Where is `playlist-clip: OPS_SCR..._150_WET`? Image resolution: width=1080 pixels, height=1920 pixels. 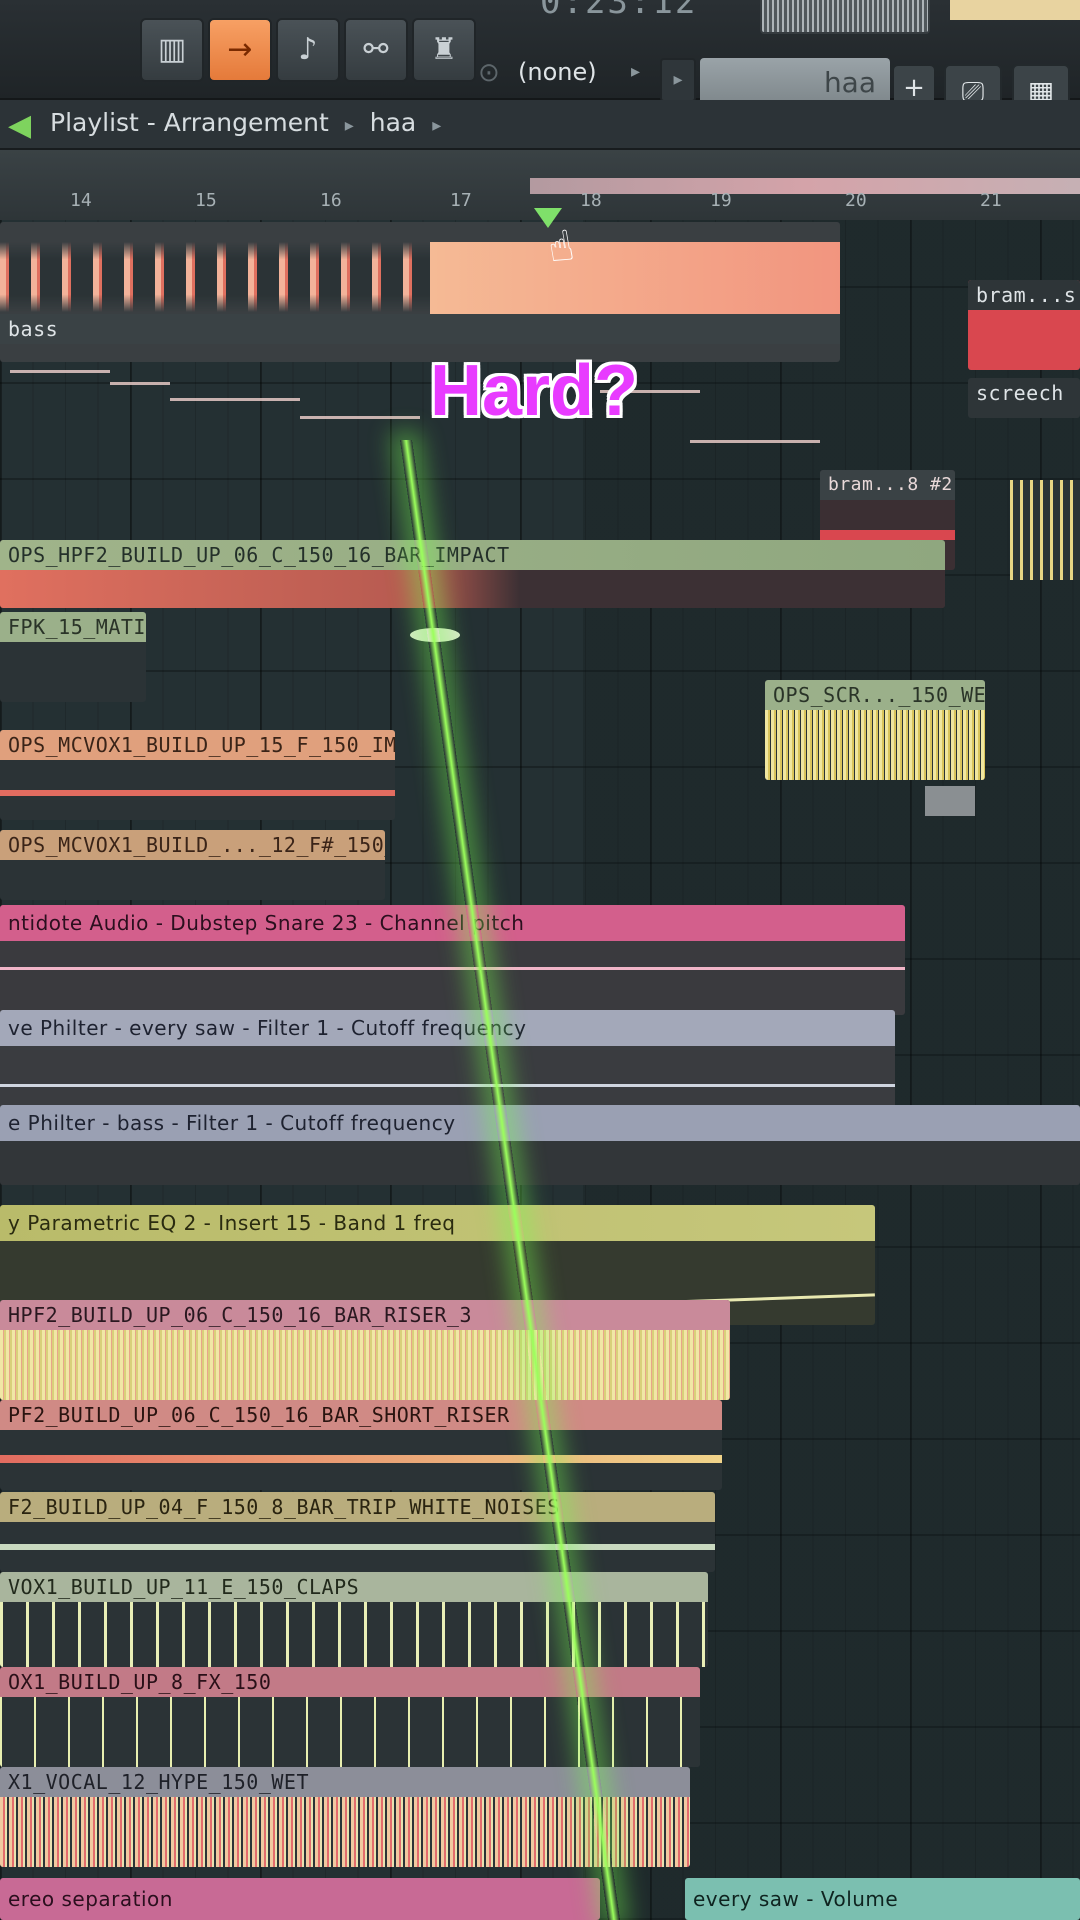 playlist-clip: OPS_SCR..._150_WET is located at coordinates (875, 730).